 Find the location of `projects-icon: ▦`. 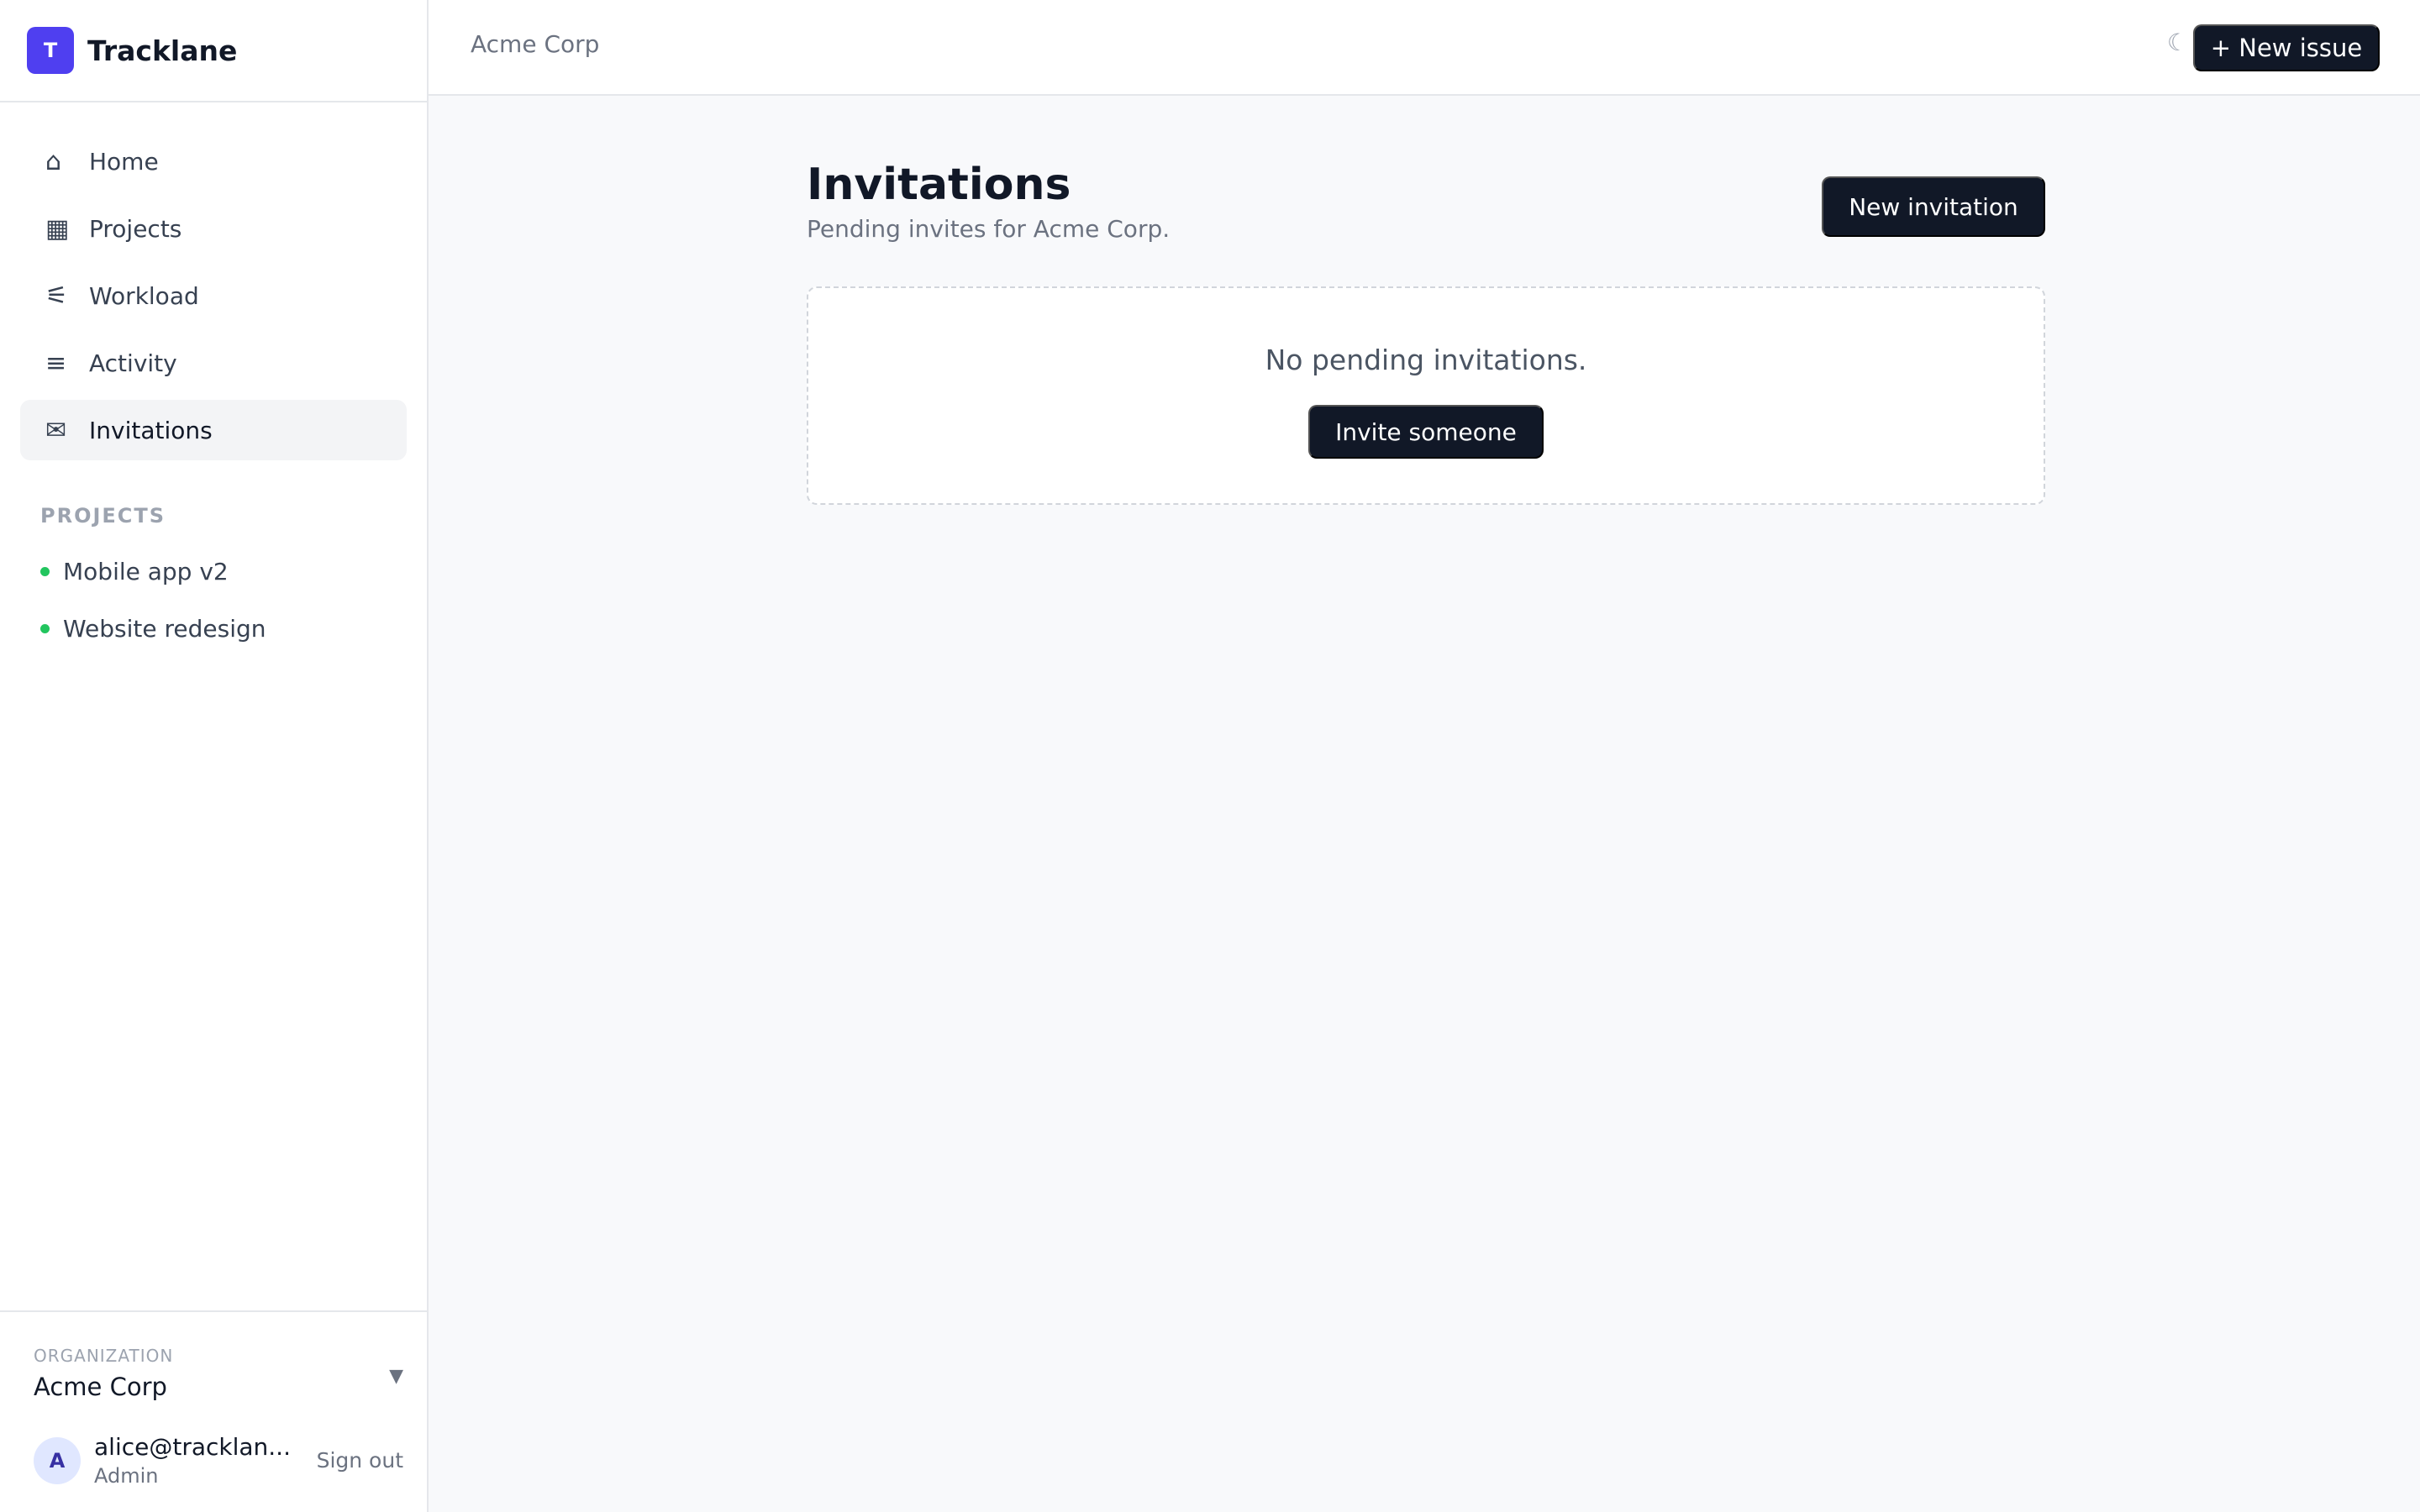

projects-icon: ▦ is located at coordinates (58, 228).